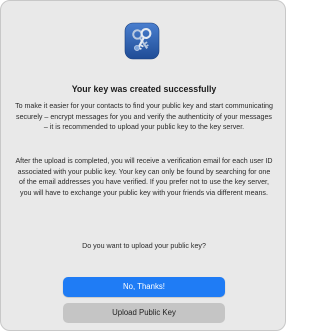  I want to click on keys-icon, so click(142, 41).